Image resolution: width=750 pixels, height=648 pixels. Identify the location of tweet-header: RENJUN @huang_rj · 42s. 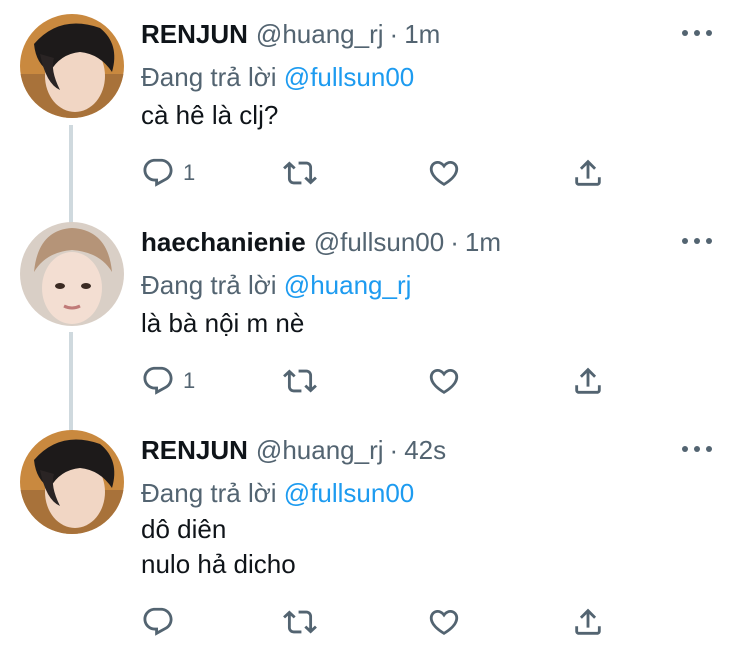
(293, 450).